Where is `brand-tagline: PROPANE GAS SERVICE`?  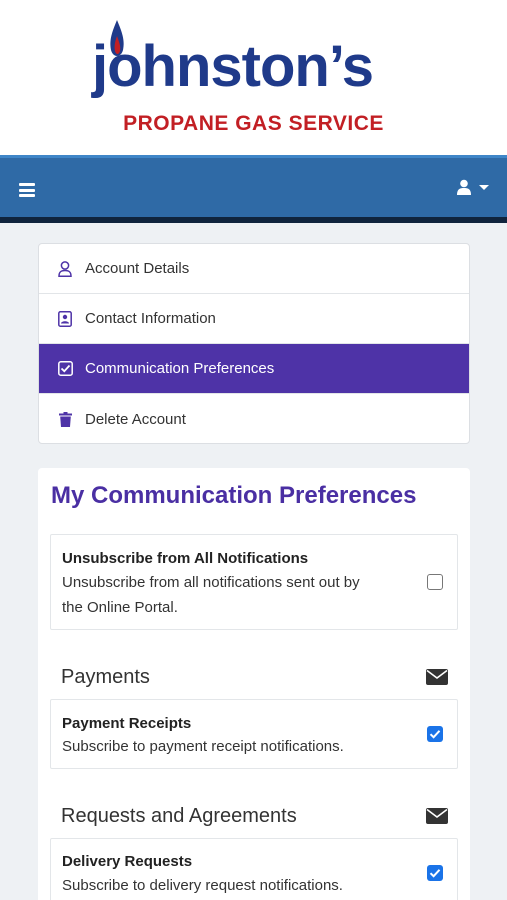
brand-tagline: PROPANE GAS SERVICE is located at coordinates (253, 123).